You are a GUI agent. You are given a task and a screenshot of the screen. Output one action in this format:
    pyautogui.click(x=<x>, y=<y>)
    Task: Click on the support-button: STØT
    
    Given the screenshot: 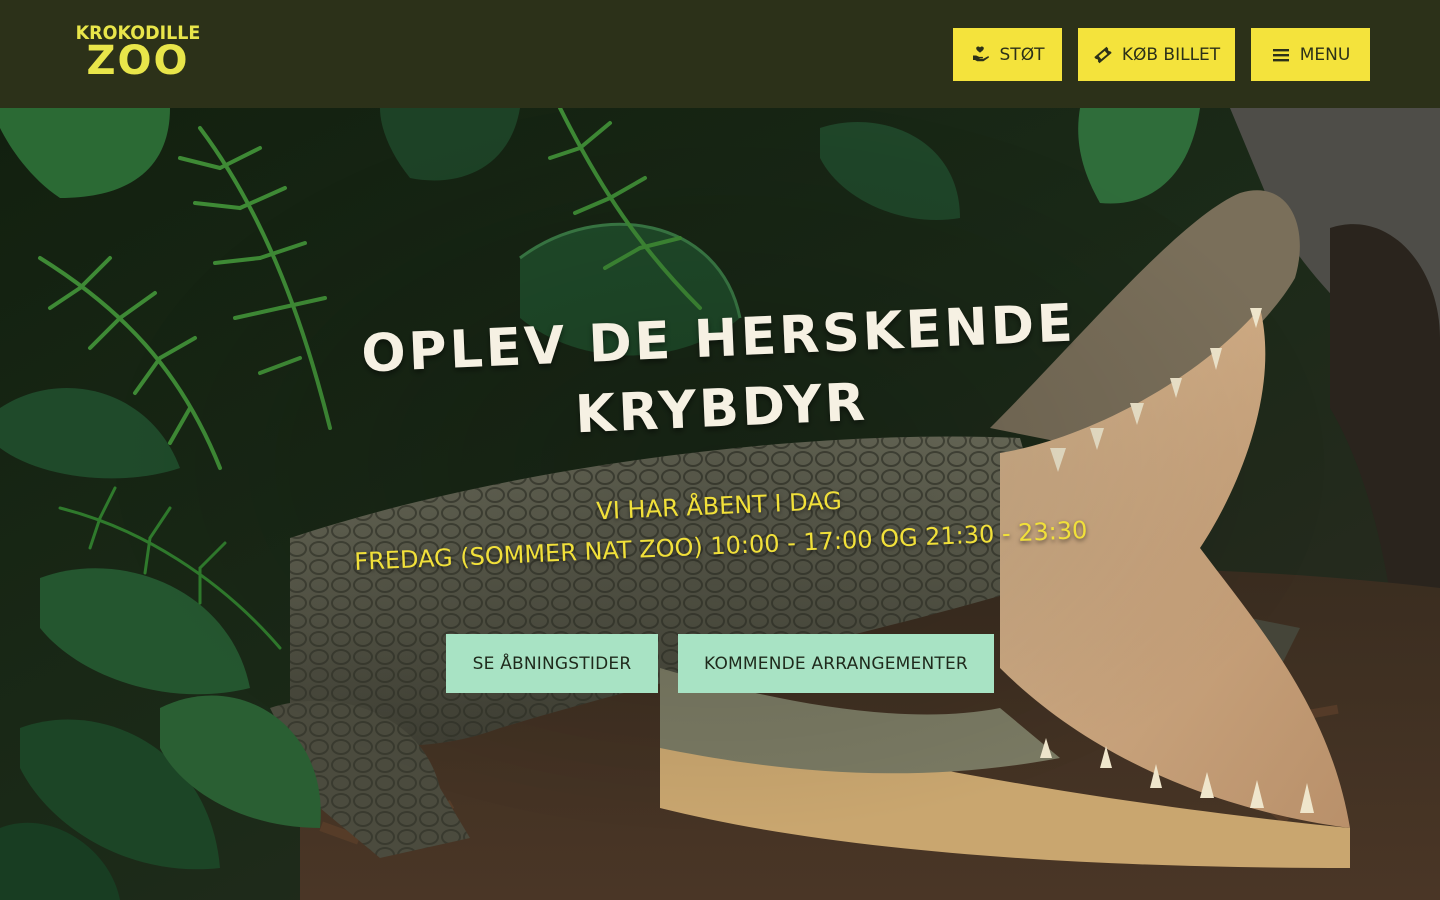 What is the action you would take?
    pyautogui.click(x=1007, y=54)
    